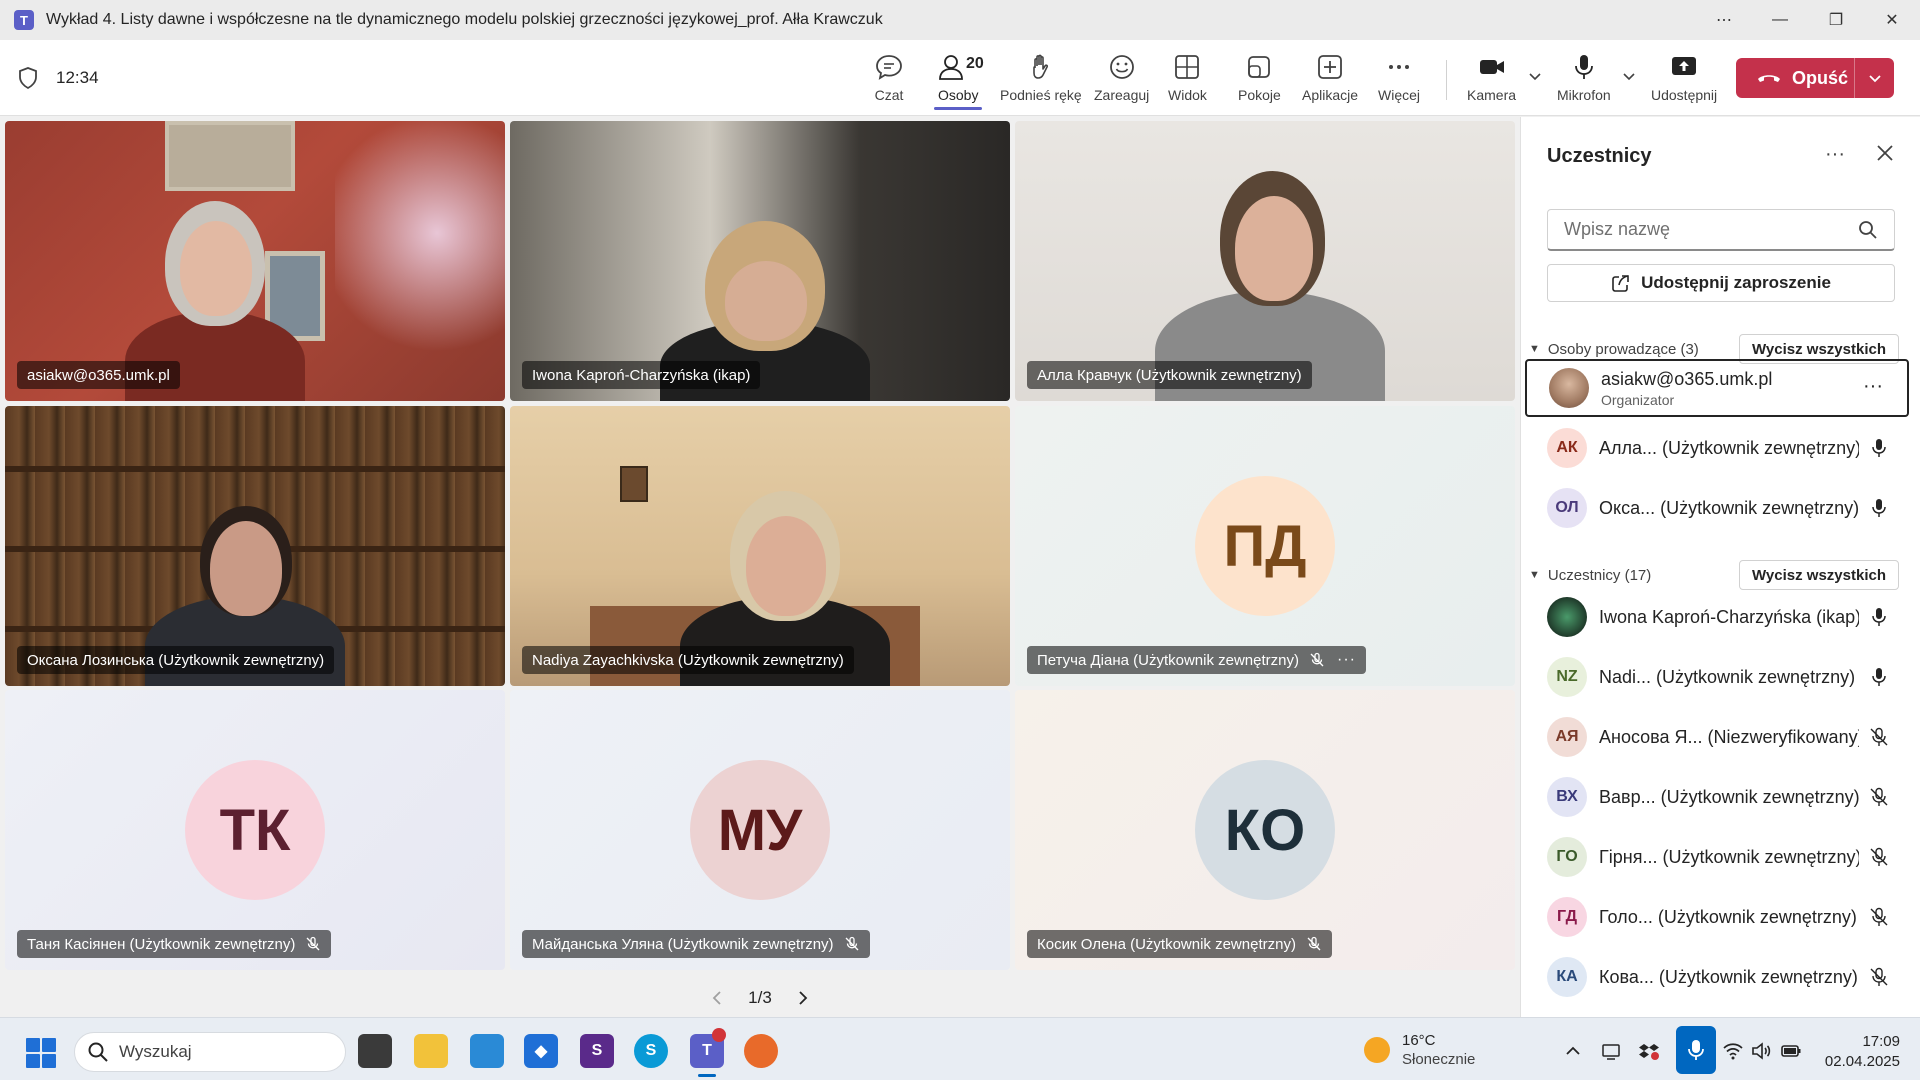 The height and width of the screenshot is (1080, 1920). Describe the element at coordinates (717, 998) in the screenshot. I see `prev-page-icon` at that location.